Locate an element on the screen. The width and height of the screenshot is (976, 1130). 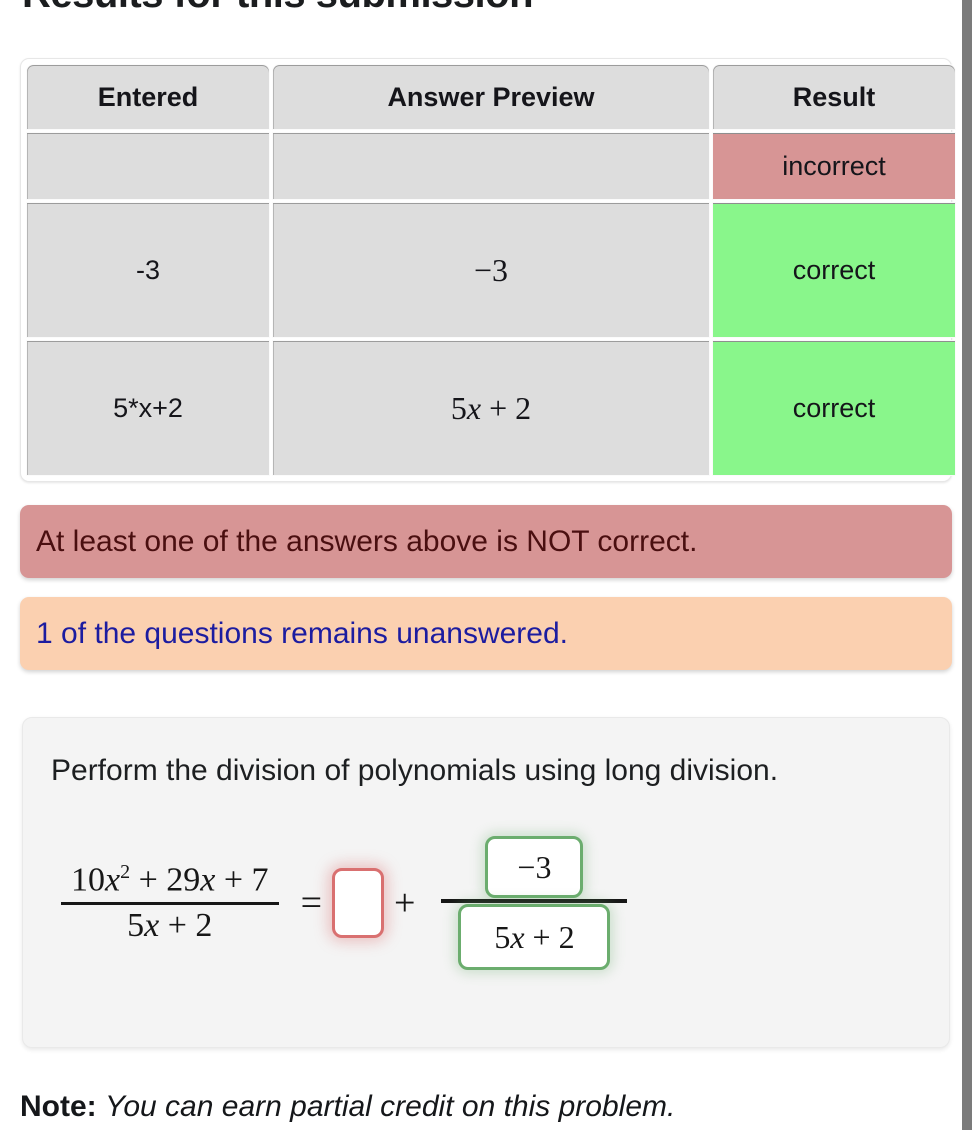
cell-answer-preview: 5x + 2 is located at coordinates (491, 408).